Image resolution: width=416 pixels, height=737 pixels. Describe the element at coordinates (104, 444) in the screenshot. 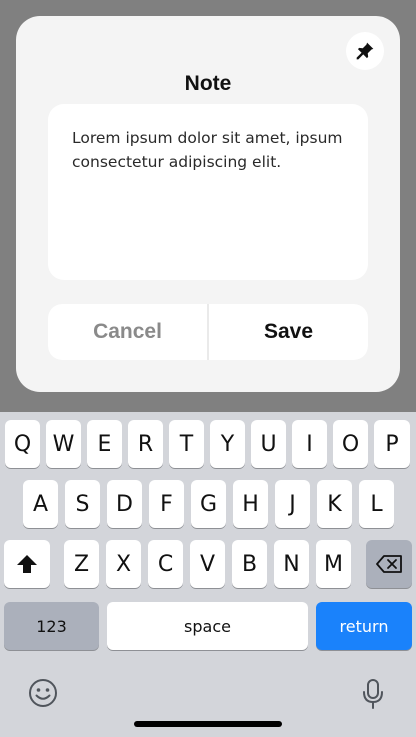

I see `key-e: E` at that location.